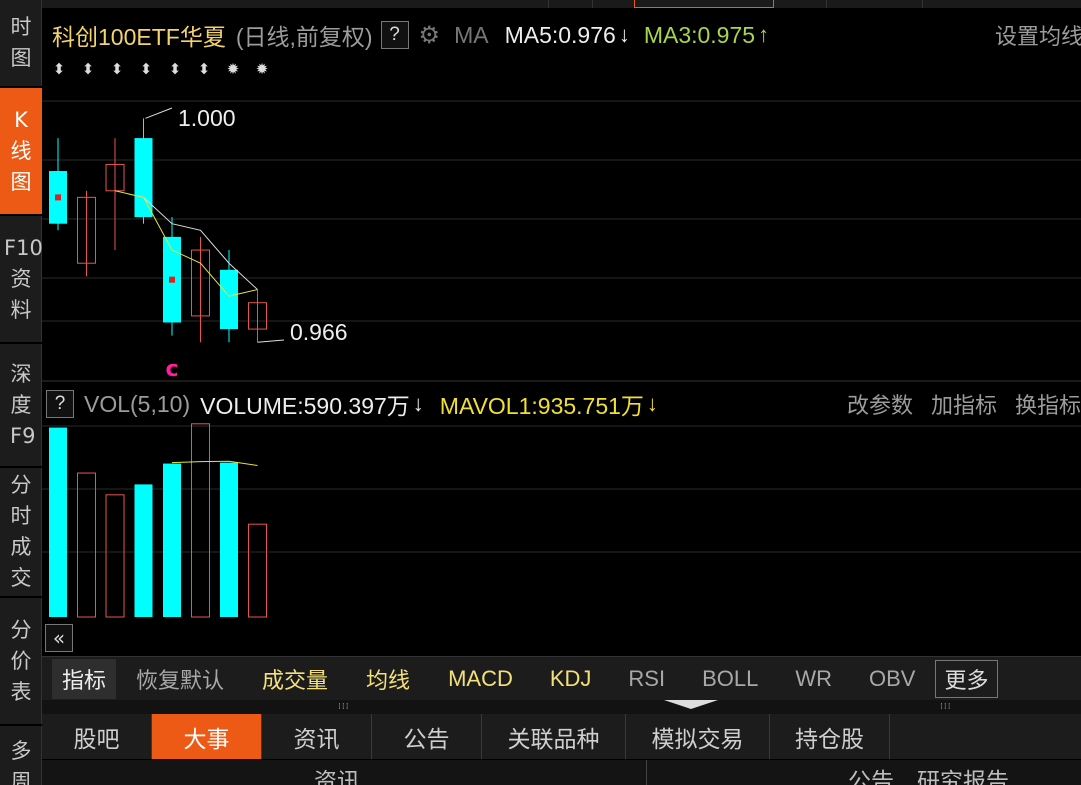  I want to click on tab-news: 资讯, so click(317, 736).